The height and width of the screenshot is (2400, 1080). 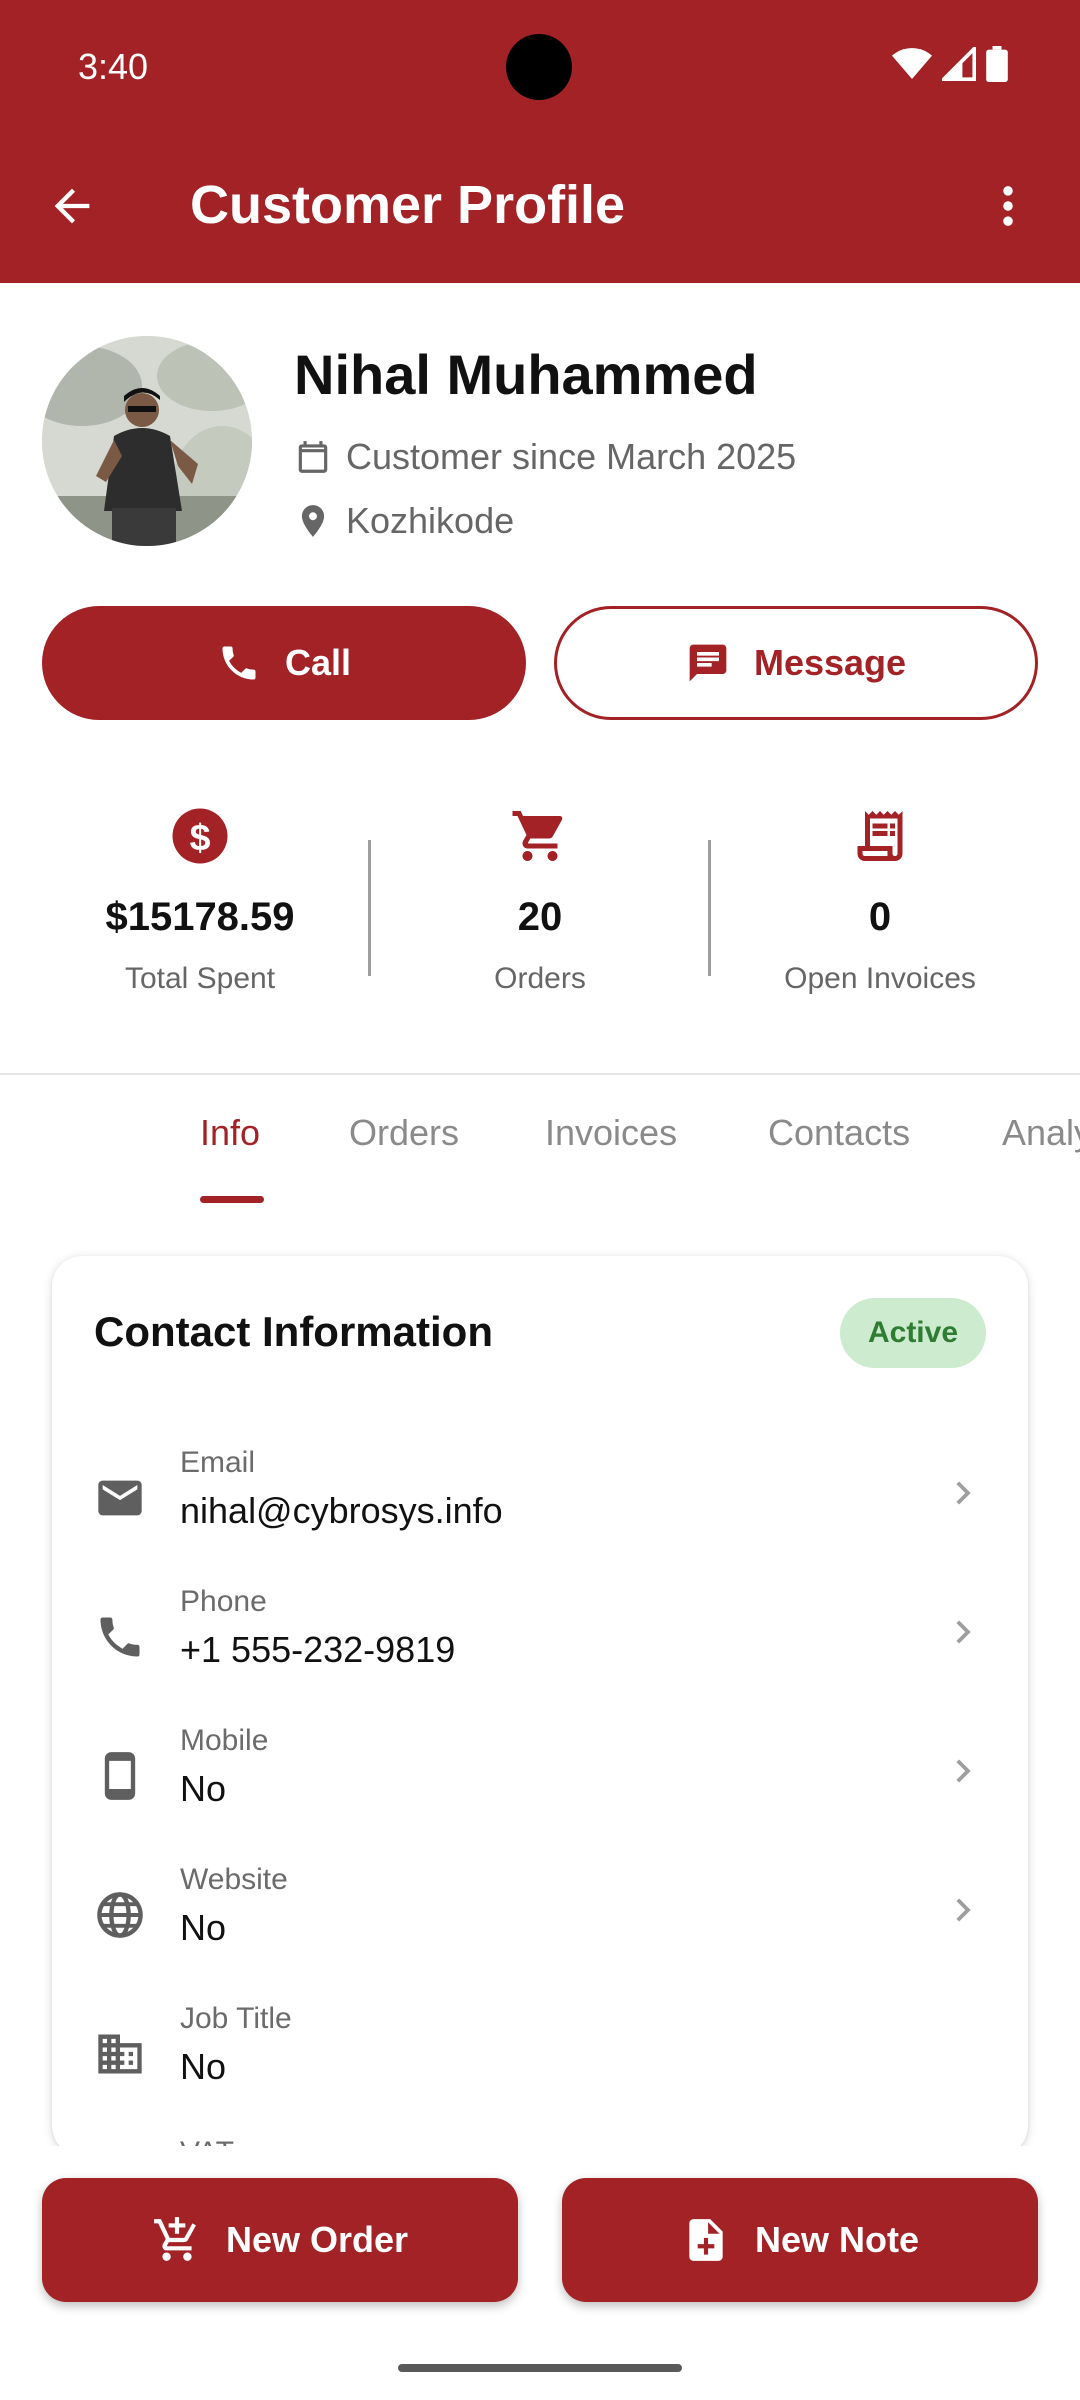 What do you see at coordinates (120, 1498) in the screenshot?
I see `email-icon` at bounding box center [120, 1498].